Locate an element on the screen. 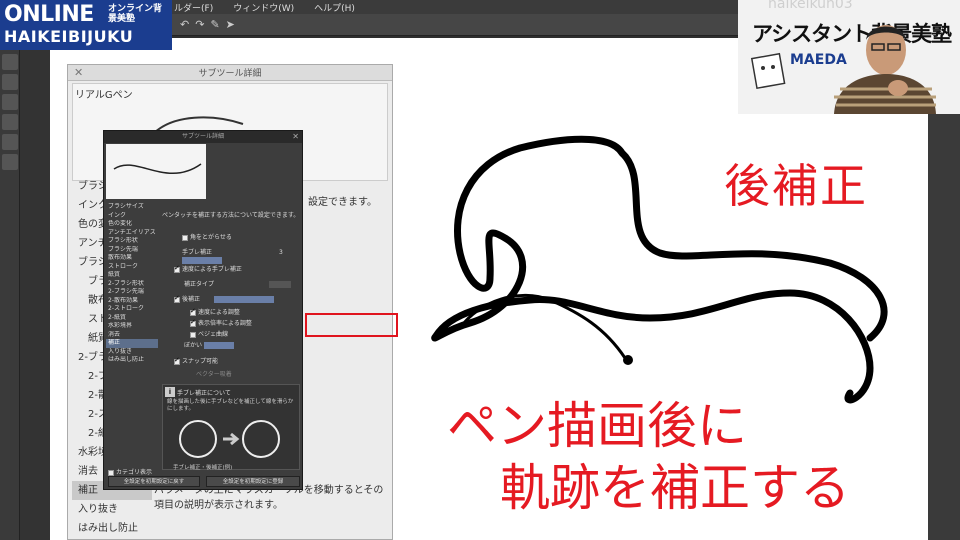  speed-checkbox is located at coordinates (177, 268).